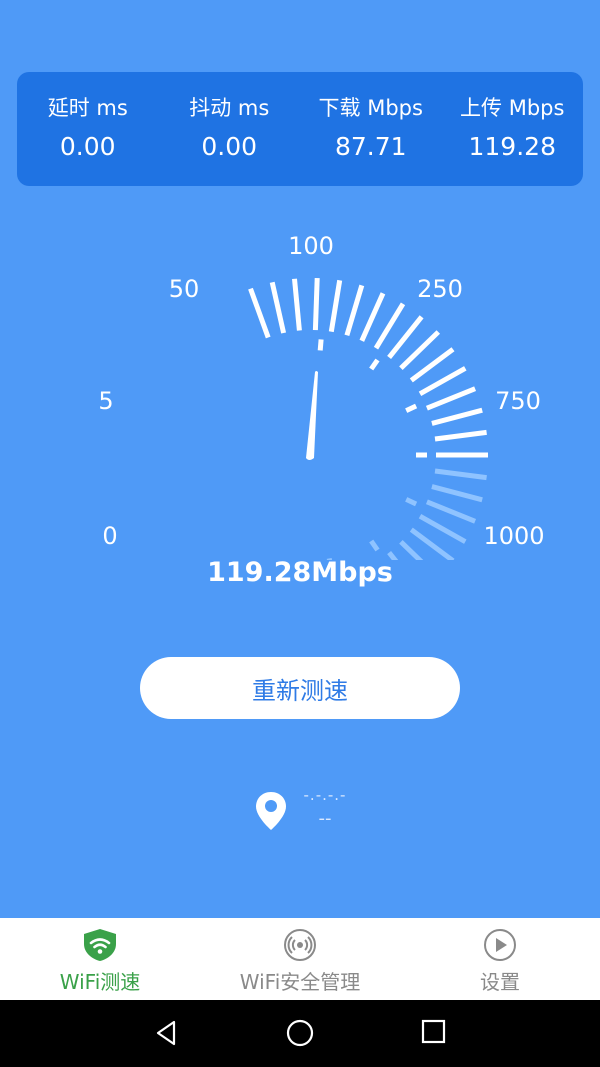 Image resolution: width=600 pixels, height=1067 pixels. What do you see at coordinates (167, 1033) in the screenshot?
I see `back-icon` at bounding box center [167, 1033].